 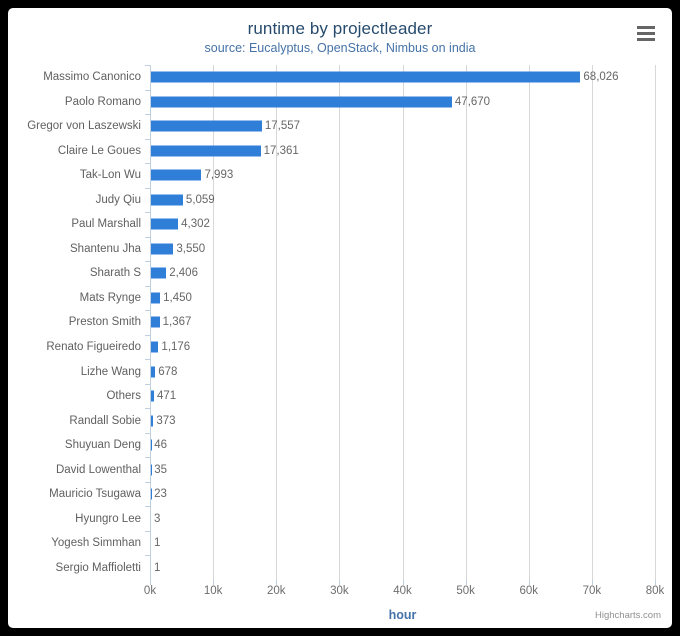 I want to click on bar-value-label: 4,302, so click(x=195, y=224).